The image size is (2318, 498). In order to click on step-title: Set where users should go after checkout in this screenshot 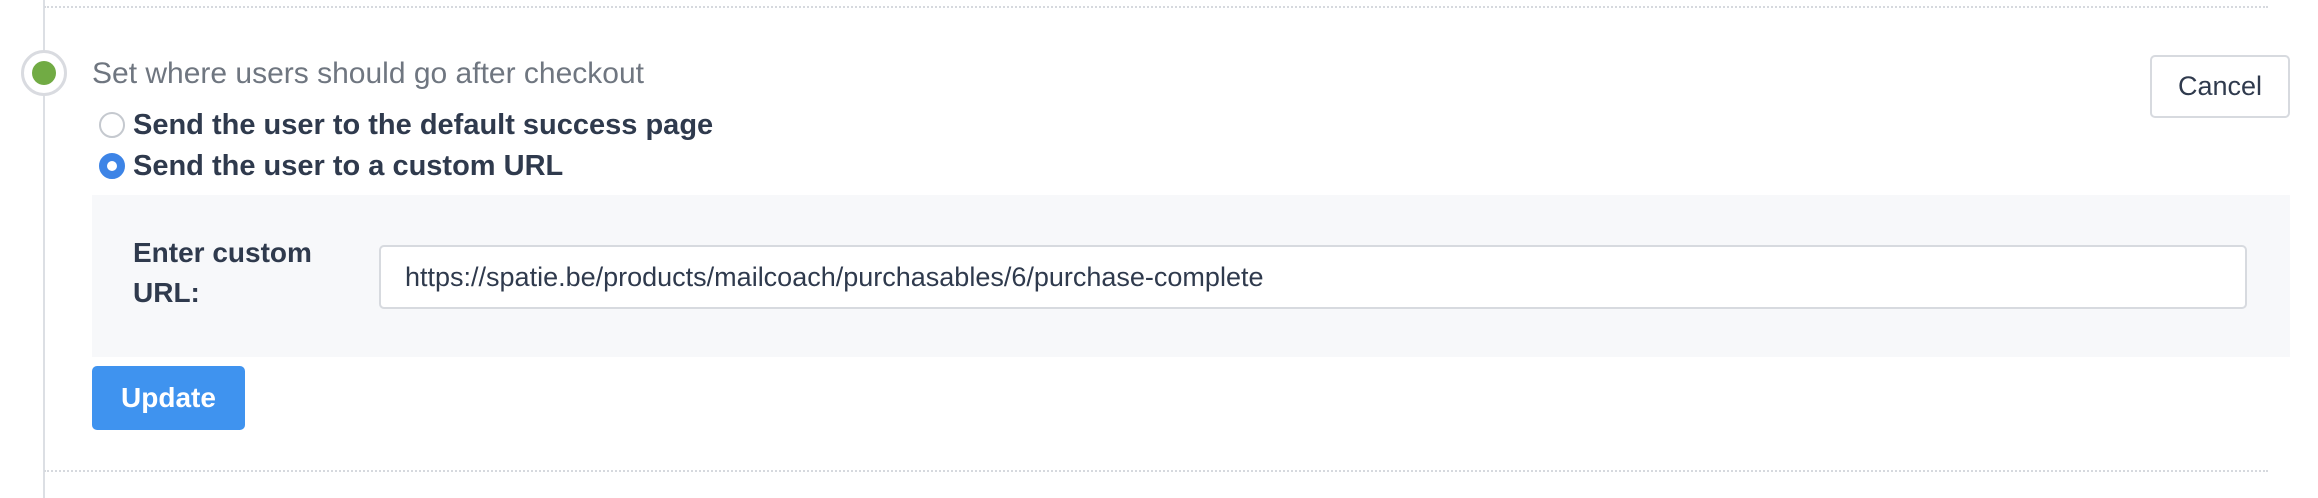, I will do `click(368, 73)`.